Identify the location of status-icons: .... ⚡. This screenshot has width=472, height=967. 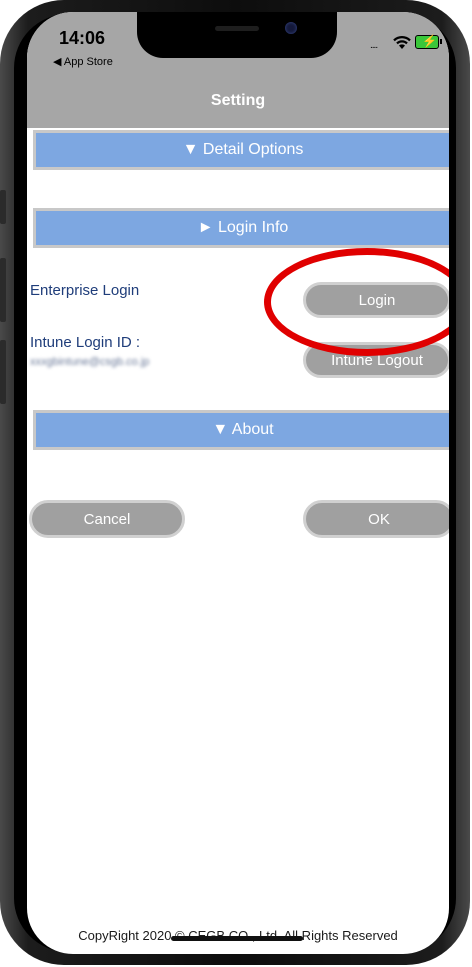
(406, 42).